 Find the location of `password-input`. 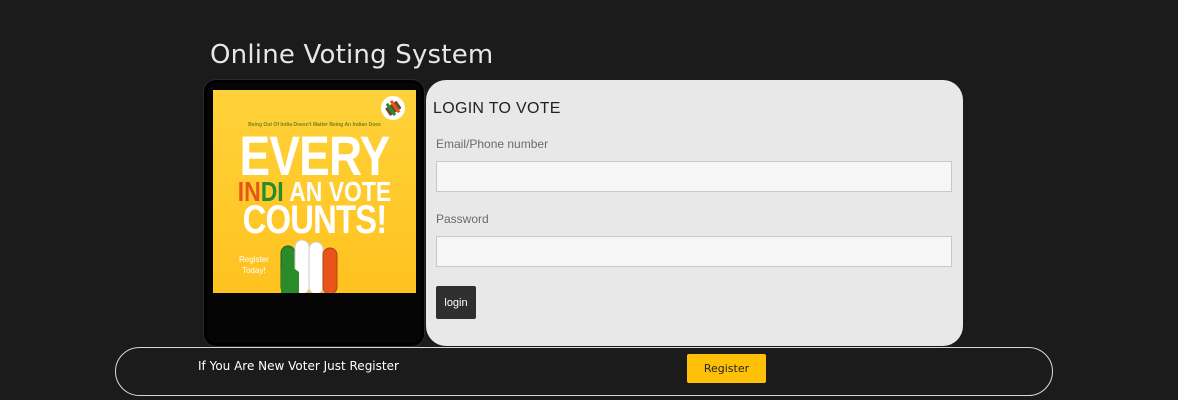

password-input is located at coordinates (694, 251).